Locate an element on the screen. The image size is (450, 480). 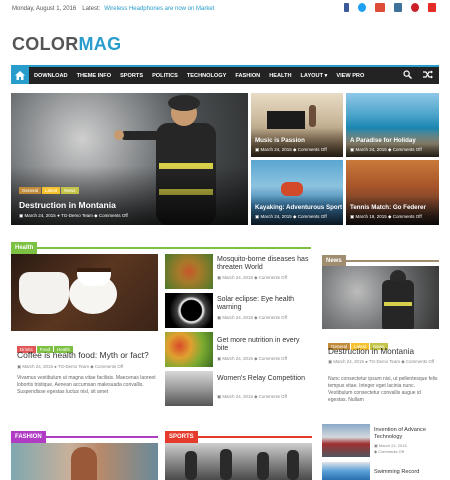
coffee-image is located at coordinates (84, 292).